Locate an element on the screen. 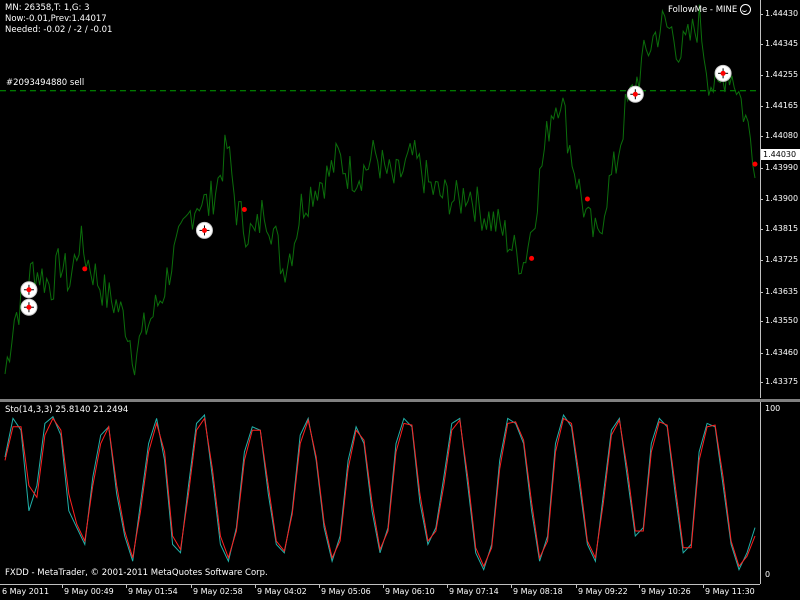  price-tick-label: 1.44430 is located at coordinates (782, 13).